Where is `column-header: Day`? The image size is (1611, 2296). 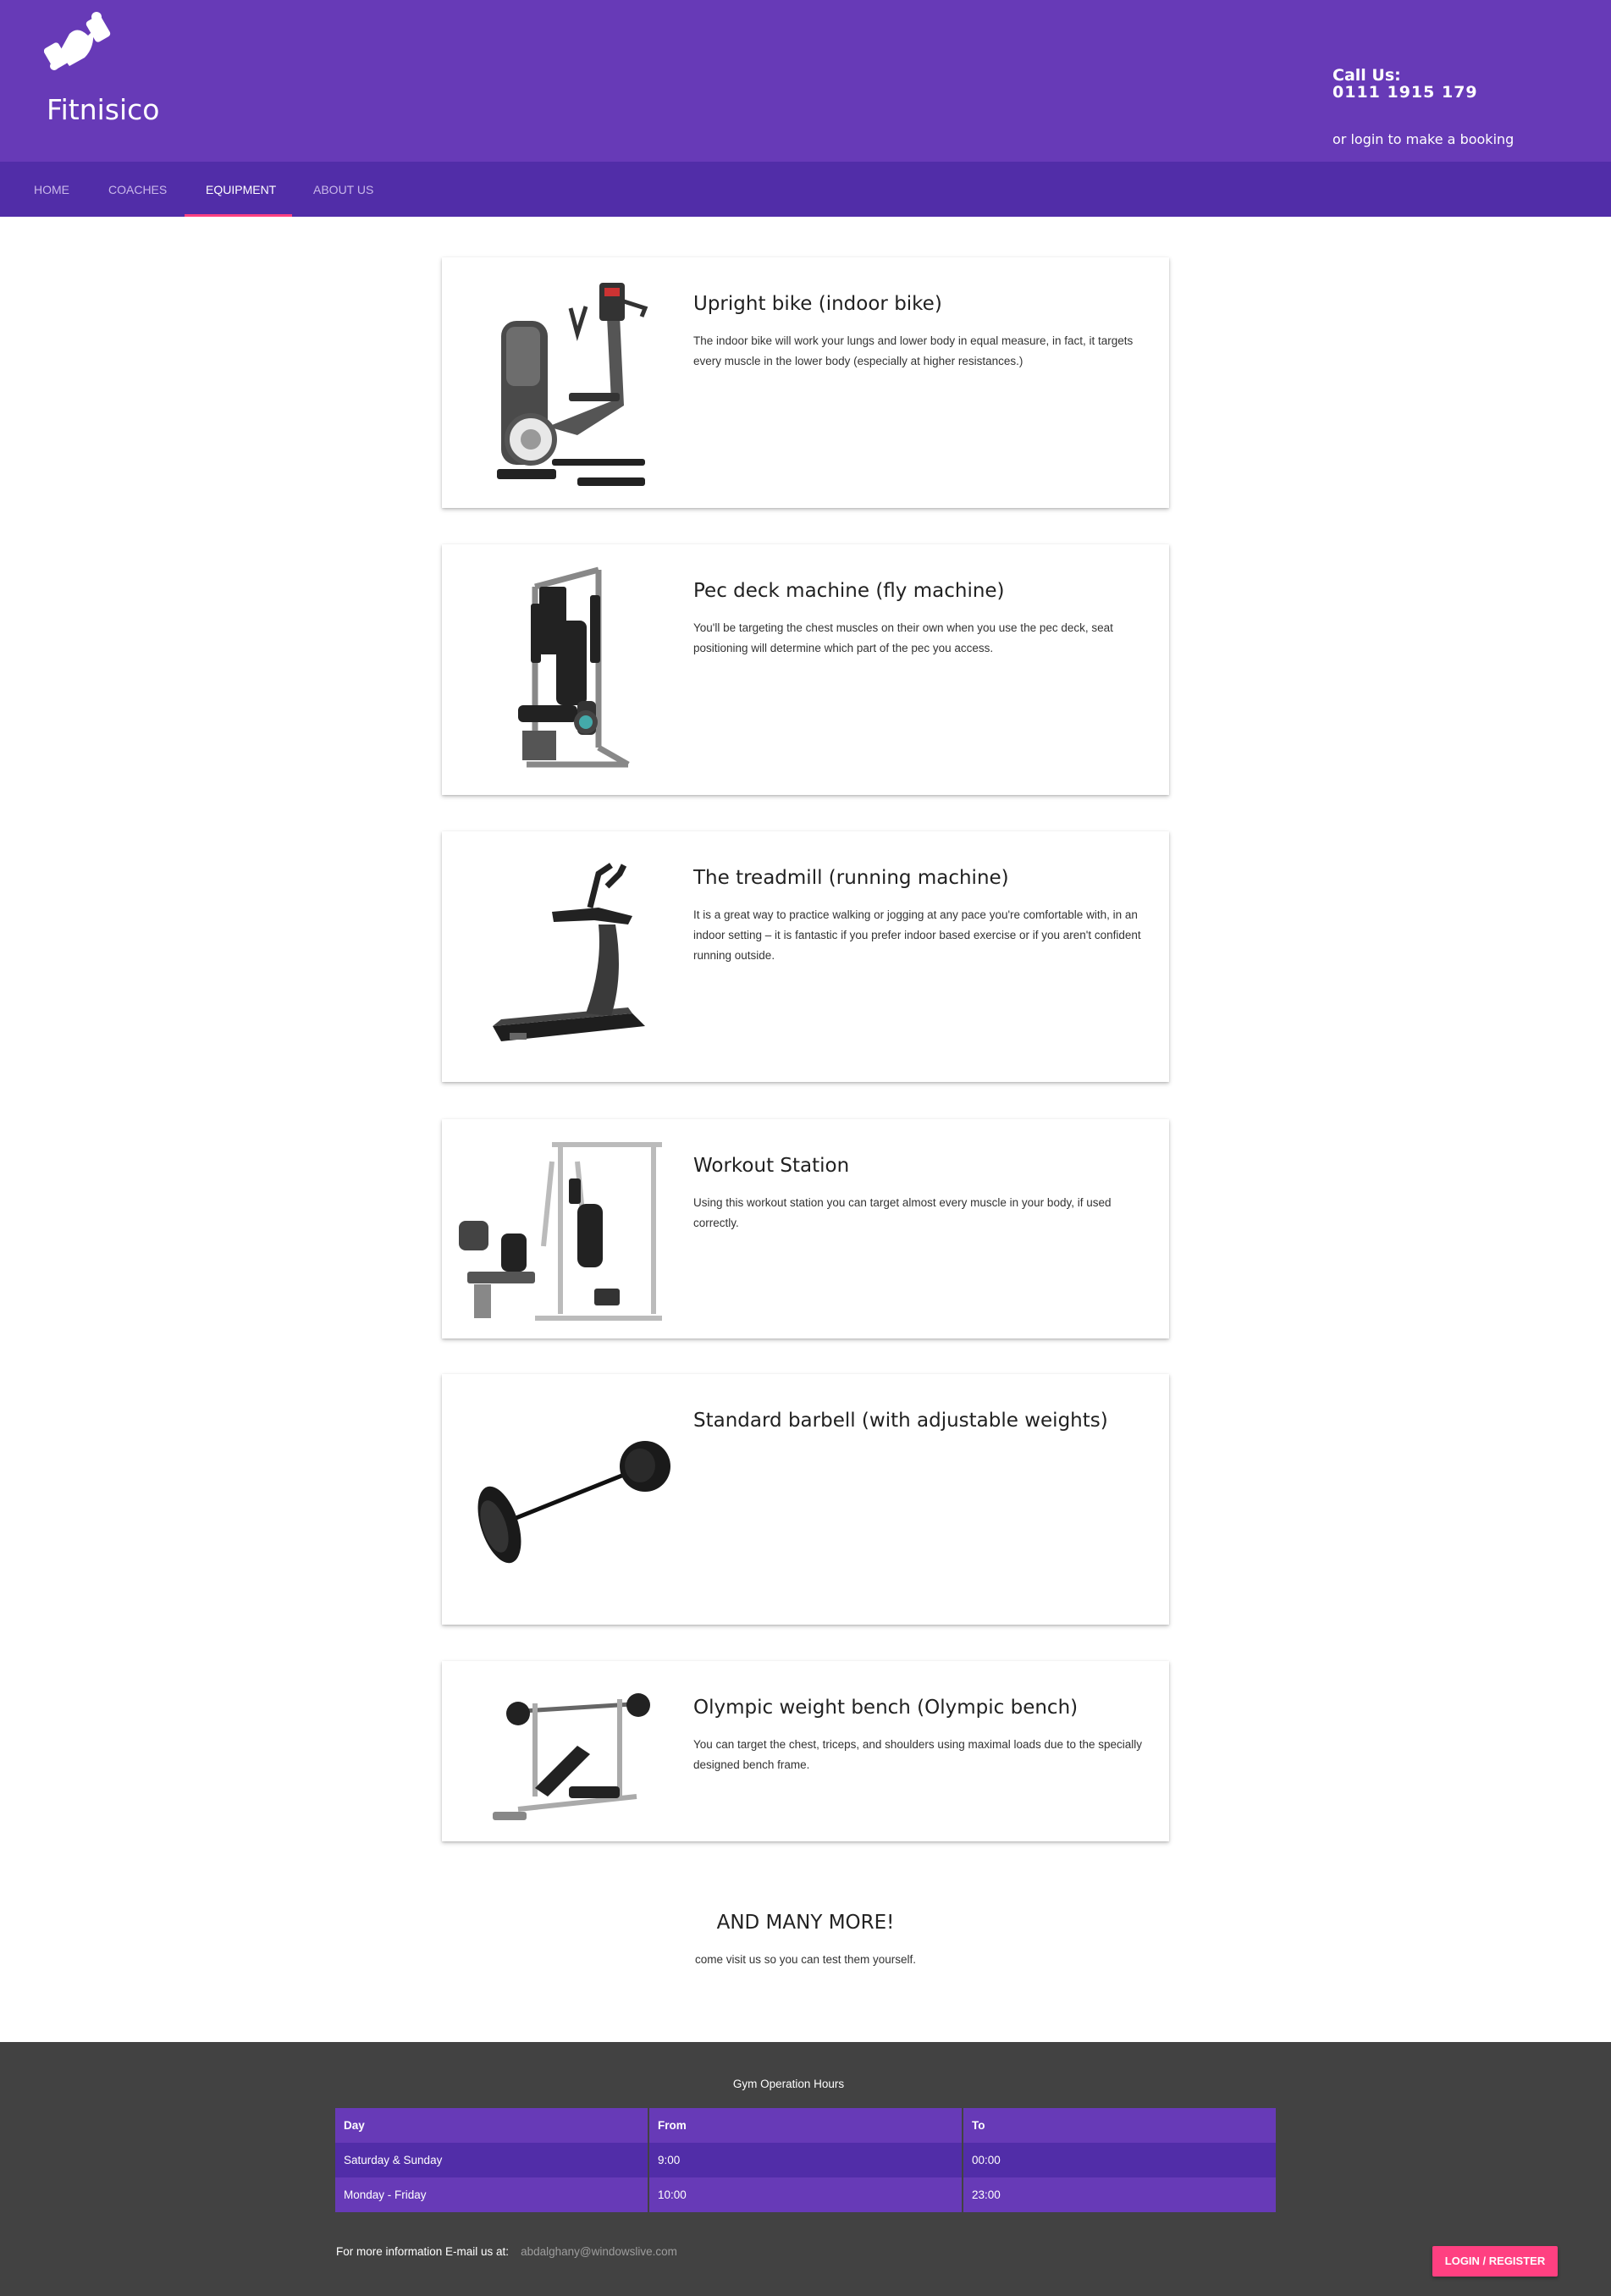
column-header: Day is located at coordinates (492, 2125).